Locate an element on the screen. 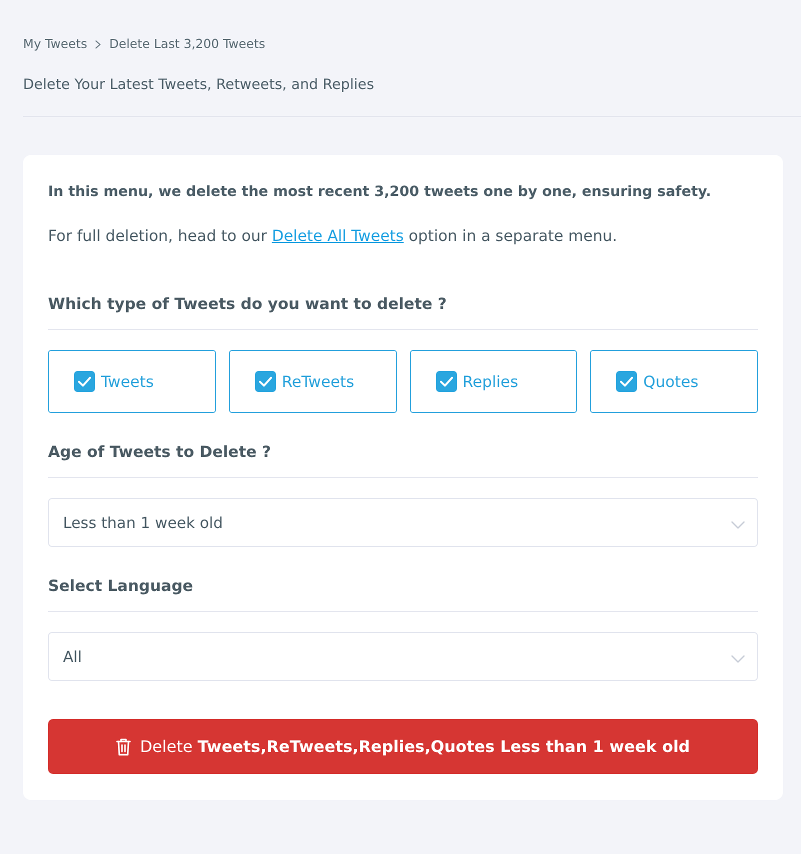  tweet-type-option: Quotes is located at coordinates (674, 381).